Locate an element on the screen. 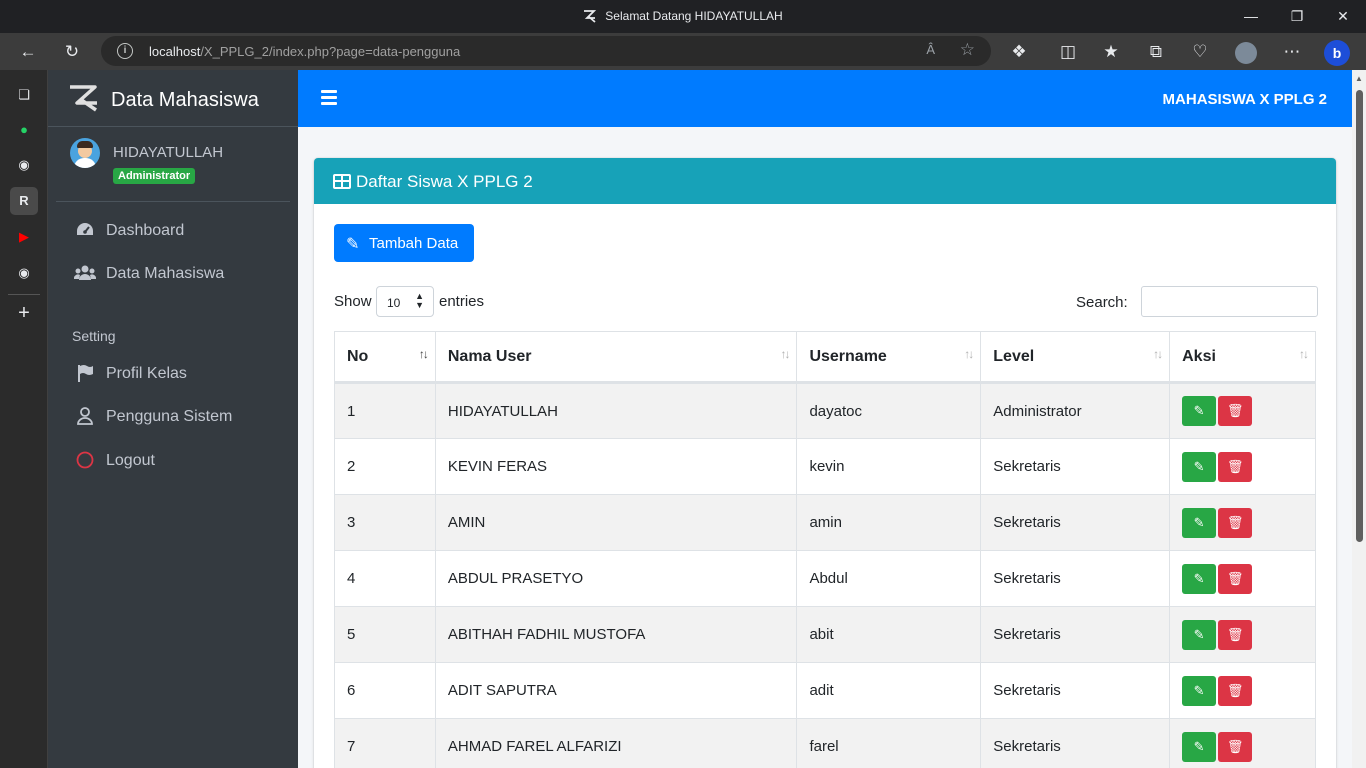 The width and height of the screenshot is (1366, 768). more-menu-icon: ⋯ is located at coordinates (1292, 52).